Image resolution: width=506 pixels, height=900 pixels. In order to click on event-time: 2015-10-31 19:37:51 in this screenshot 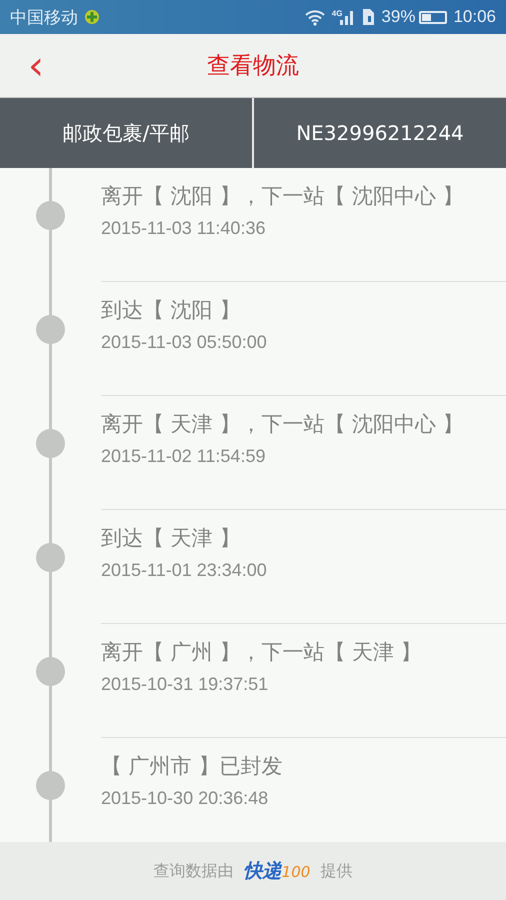, I will do `click(185, 684)`.